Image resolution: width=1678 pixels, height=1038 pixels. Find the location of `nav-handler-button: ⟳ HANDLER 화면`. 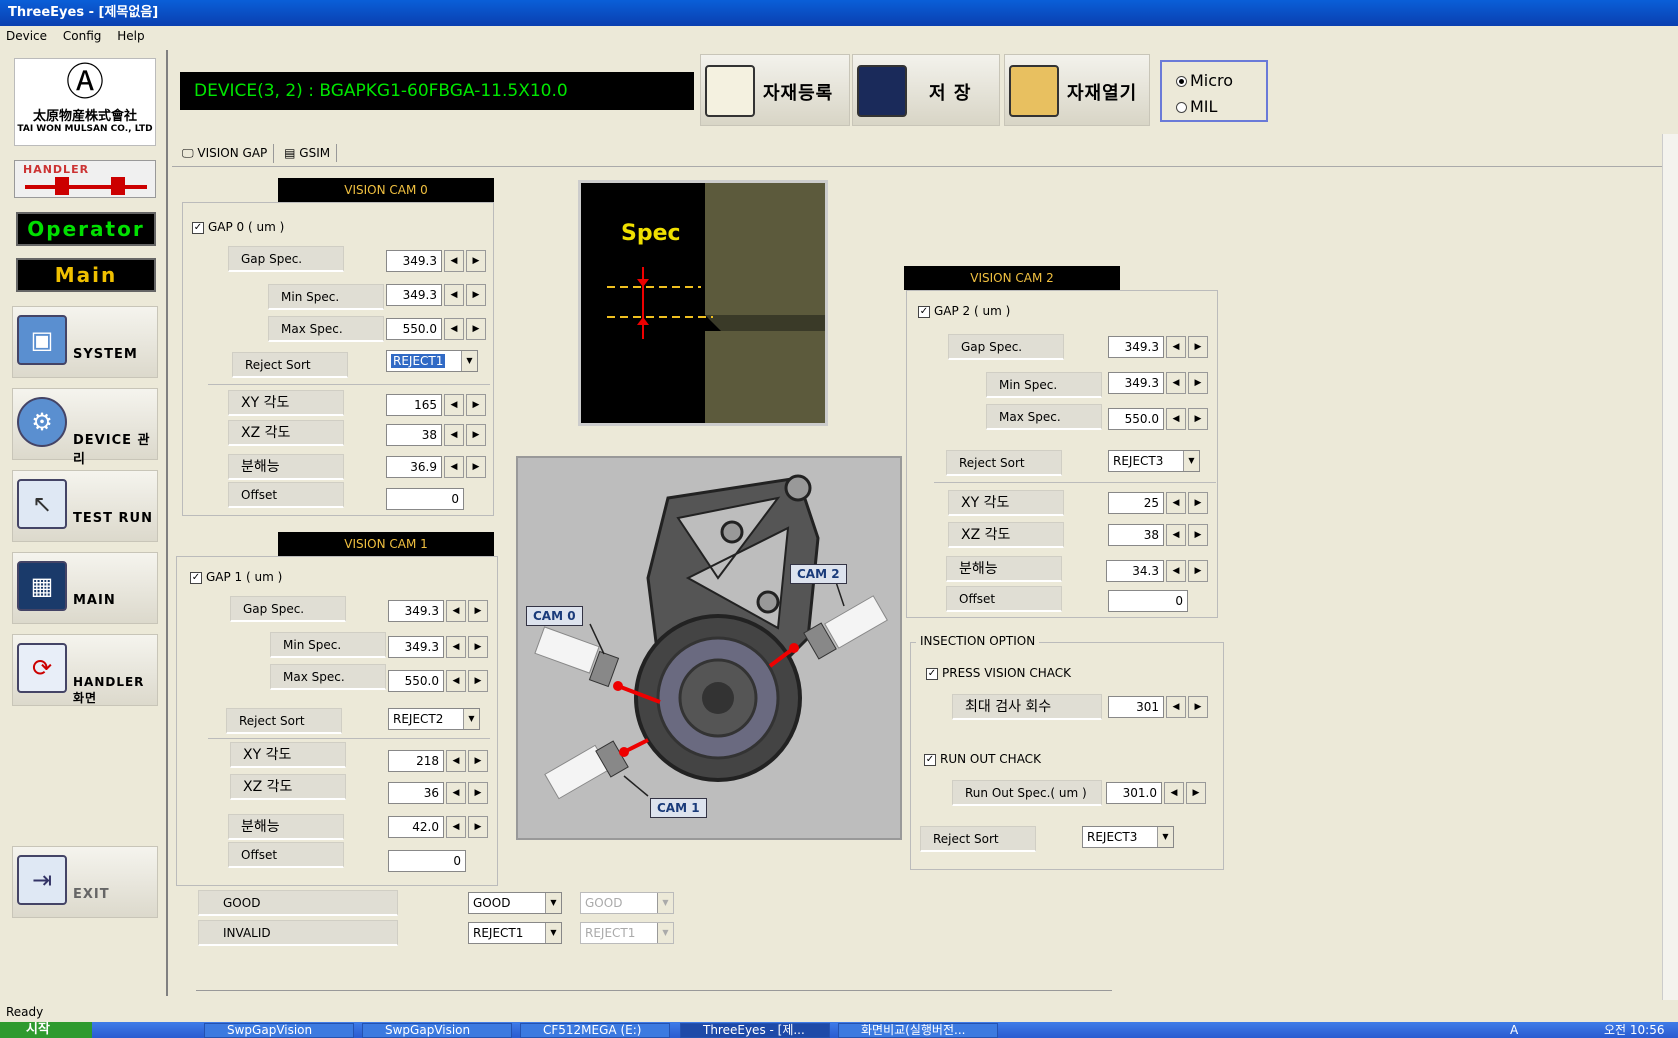

nav-handler-button: ⟳ HANDLER 화면 is located at coordinates (85, 670).